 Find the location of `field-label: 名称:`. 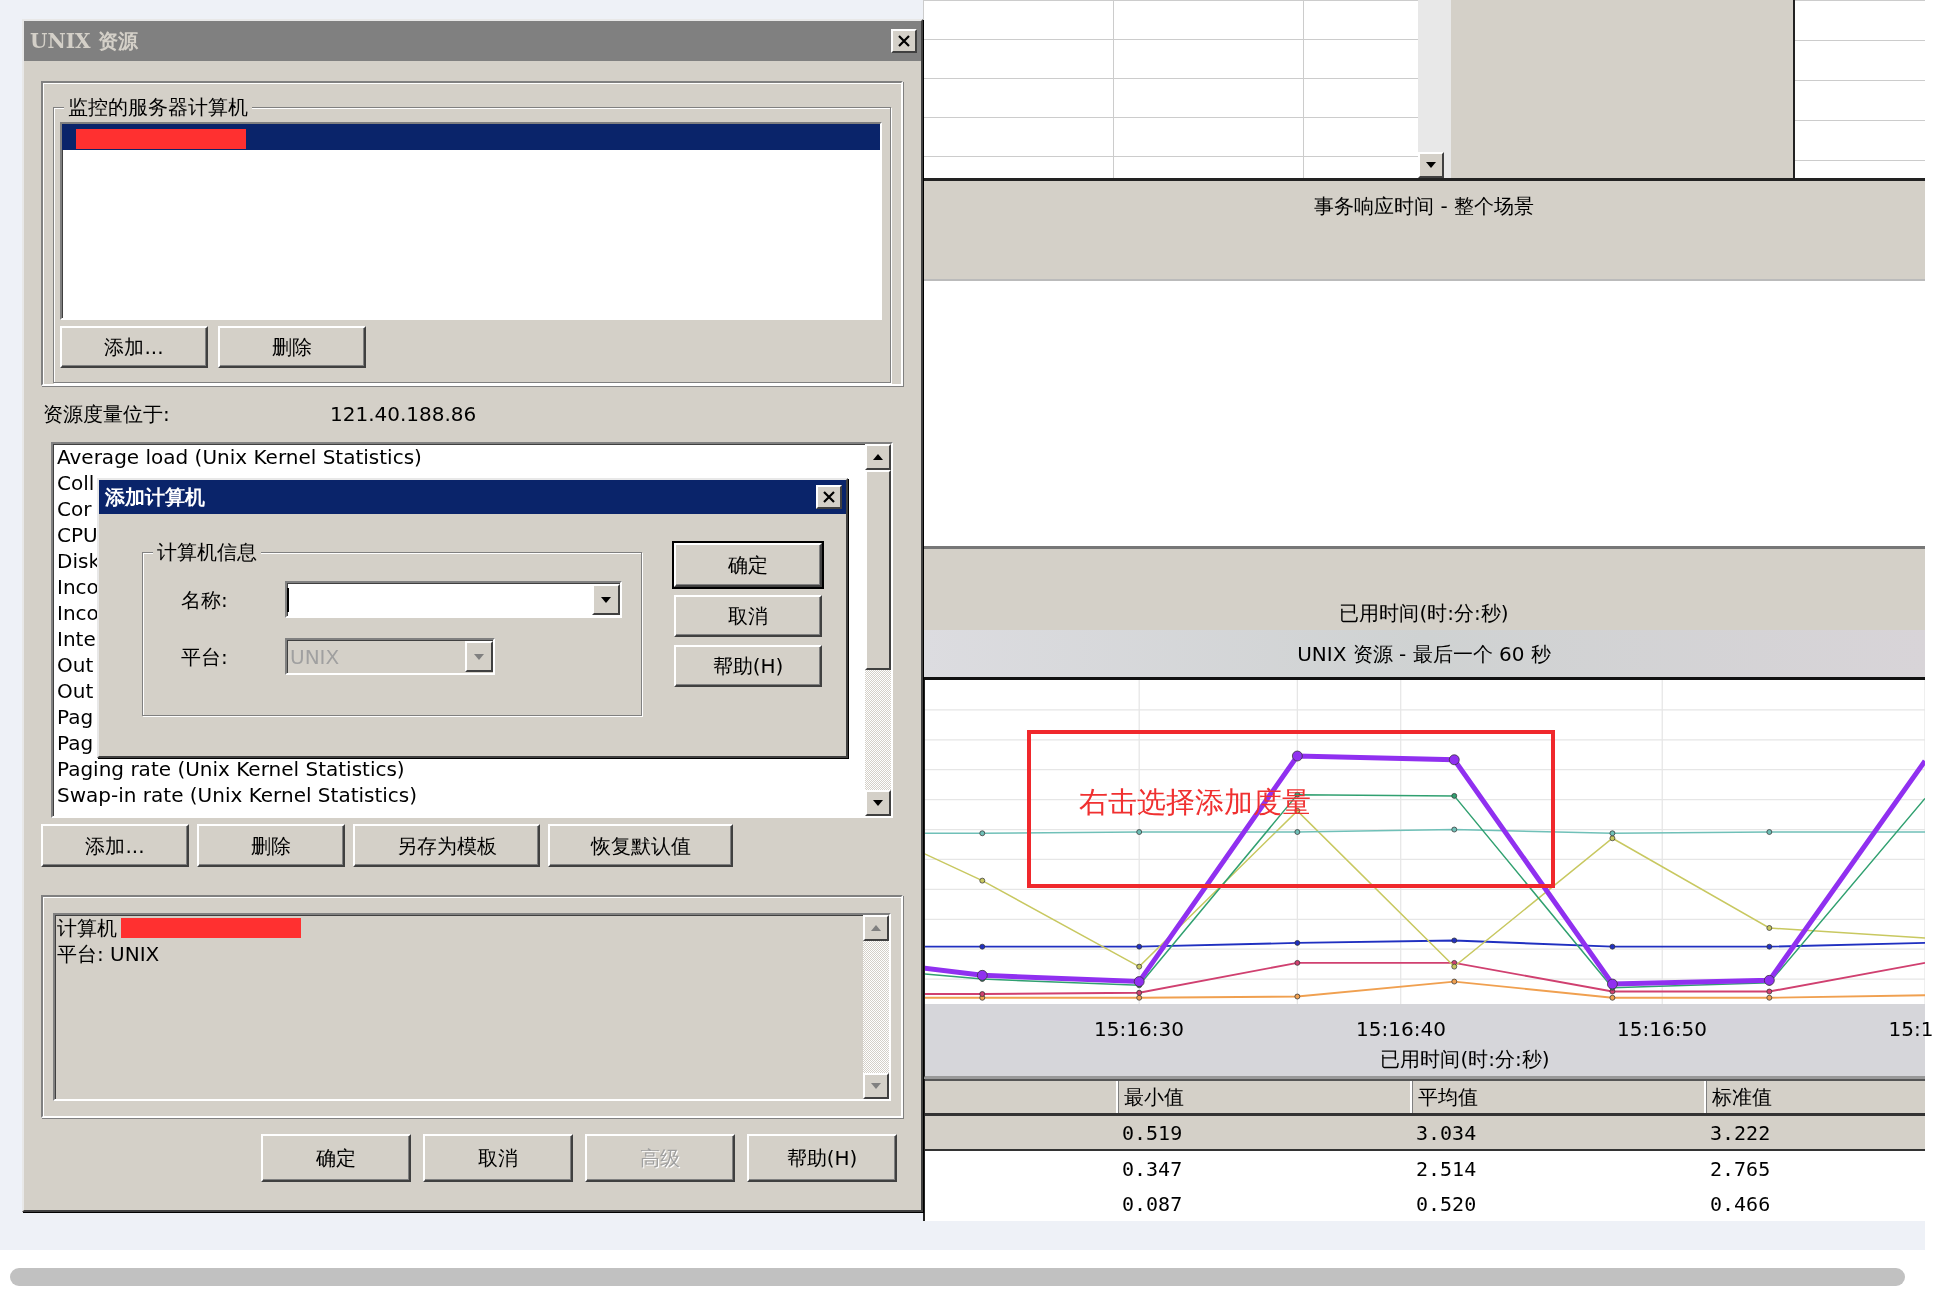

field-label: 名称: is located at coordinates (205, 600).